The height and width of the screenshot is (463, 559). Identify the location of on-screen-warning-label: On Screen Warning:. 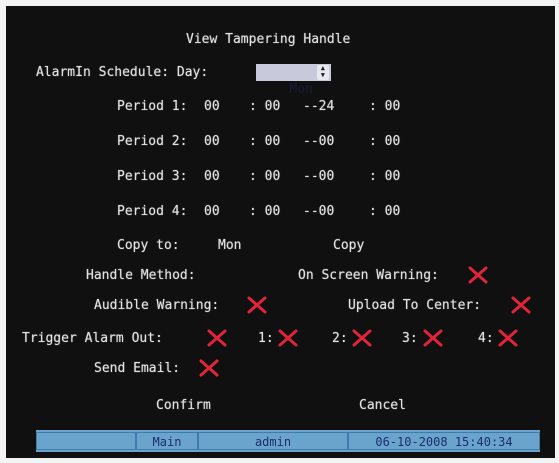
(368, 275).